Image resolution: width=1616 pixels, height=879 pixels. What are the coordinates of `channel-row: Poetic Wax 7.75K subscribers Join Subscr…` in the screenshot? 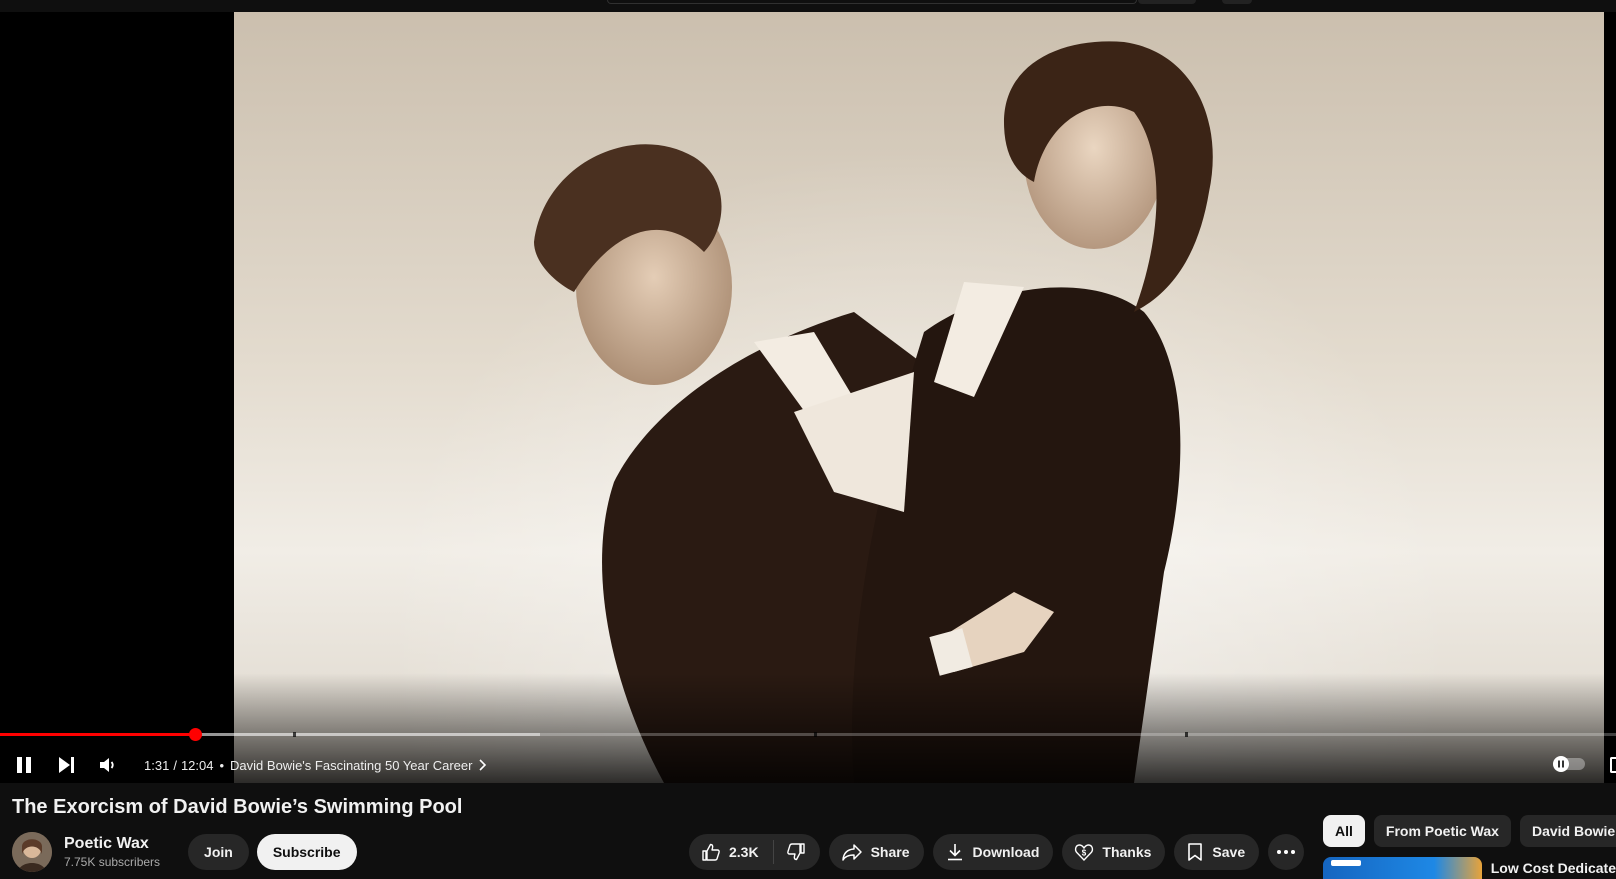 It's located at (184, 852).